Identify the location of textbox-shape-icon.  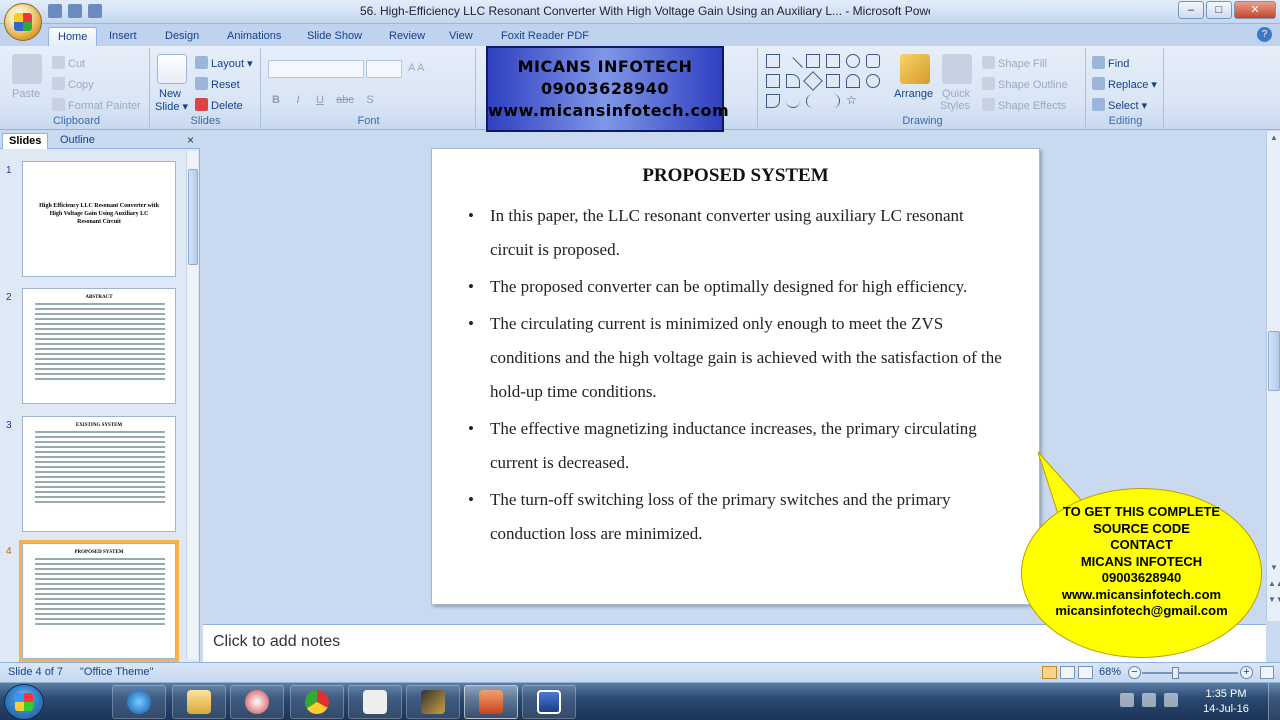
(773, 81).